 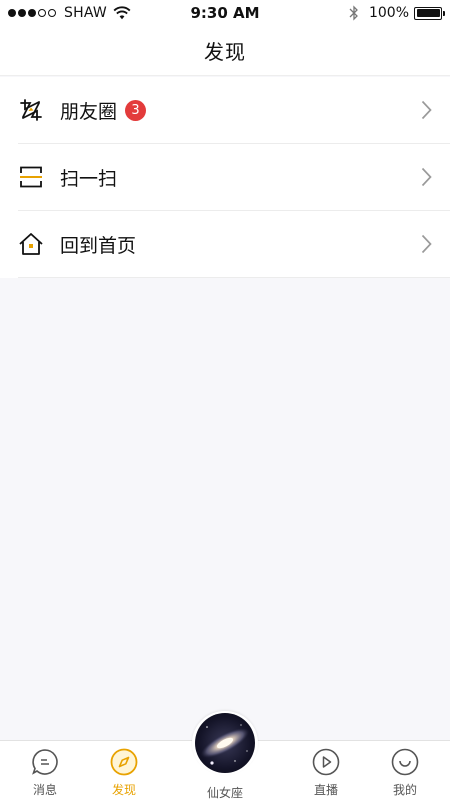 I want to click on galaxy-button, so click(x=225, y=743).